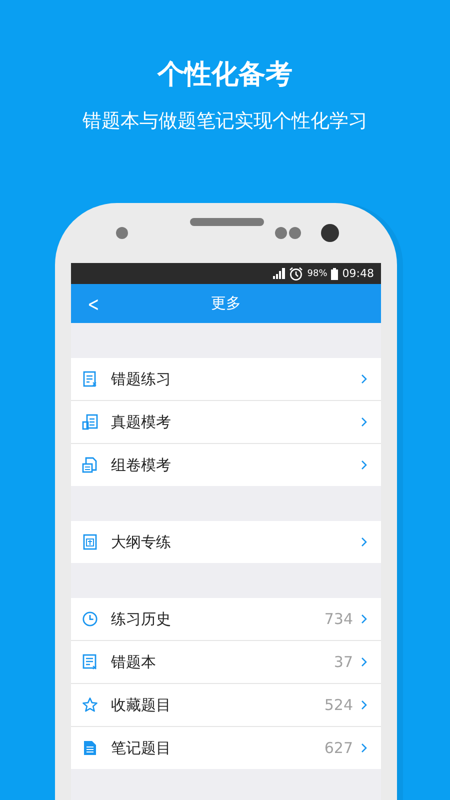 The height and width of the screenshot is (800, 450). I want to click on item-label: 练习历史, so click(141, 619).